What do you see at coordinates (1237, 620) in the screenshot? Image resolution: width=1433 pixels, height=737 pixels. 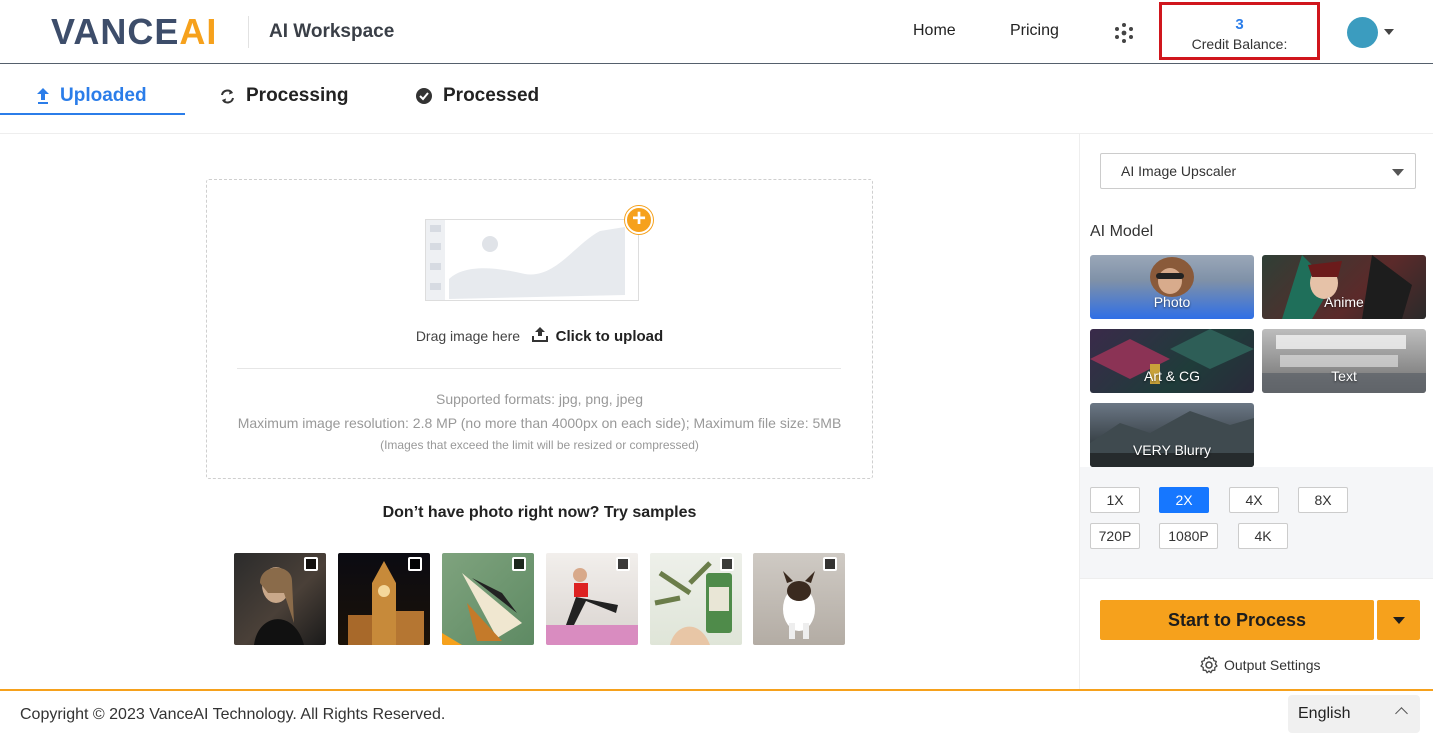 I see `start-process-button: Start to Process` at bounding box center [1237, 620].